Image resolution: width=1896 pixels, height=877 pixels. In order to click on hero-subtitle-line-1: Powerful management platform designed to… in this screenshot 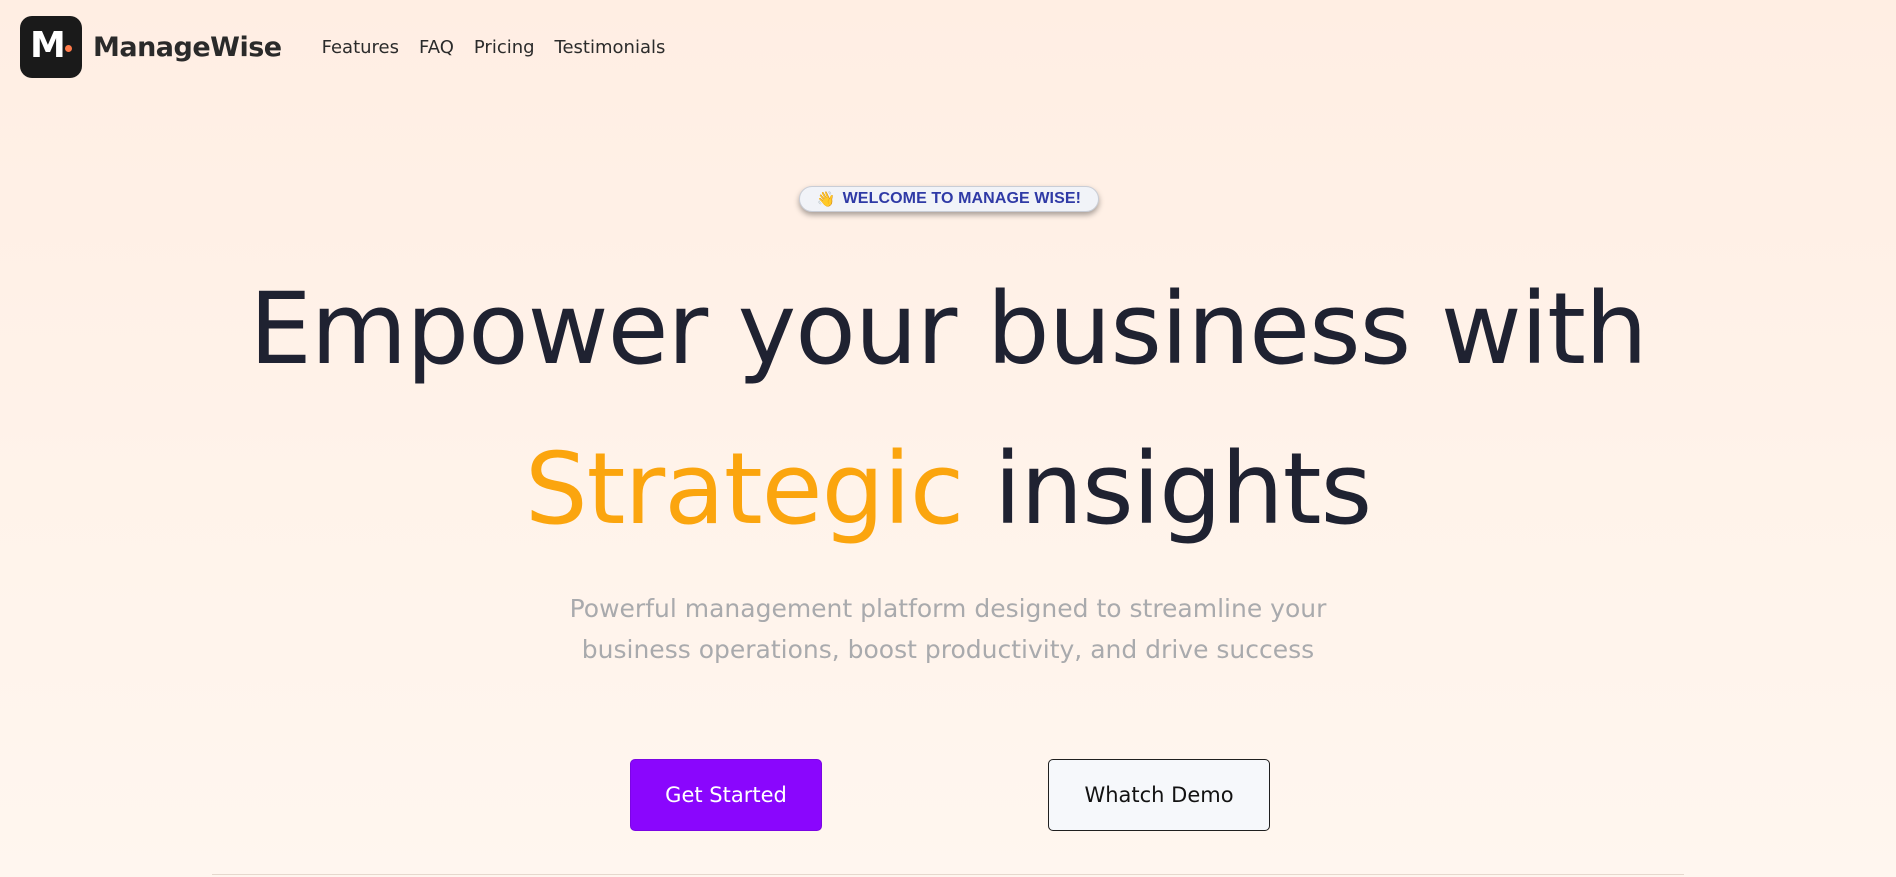, I will do `click(948, 608)`.